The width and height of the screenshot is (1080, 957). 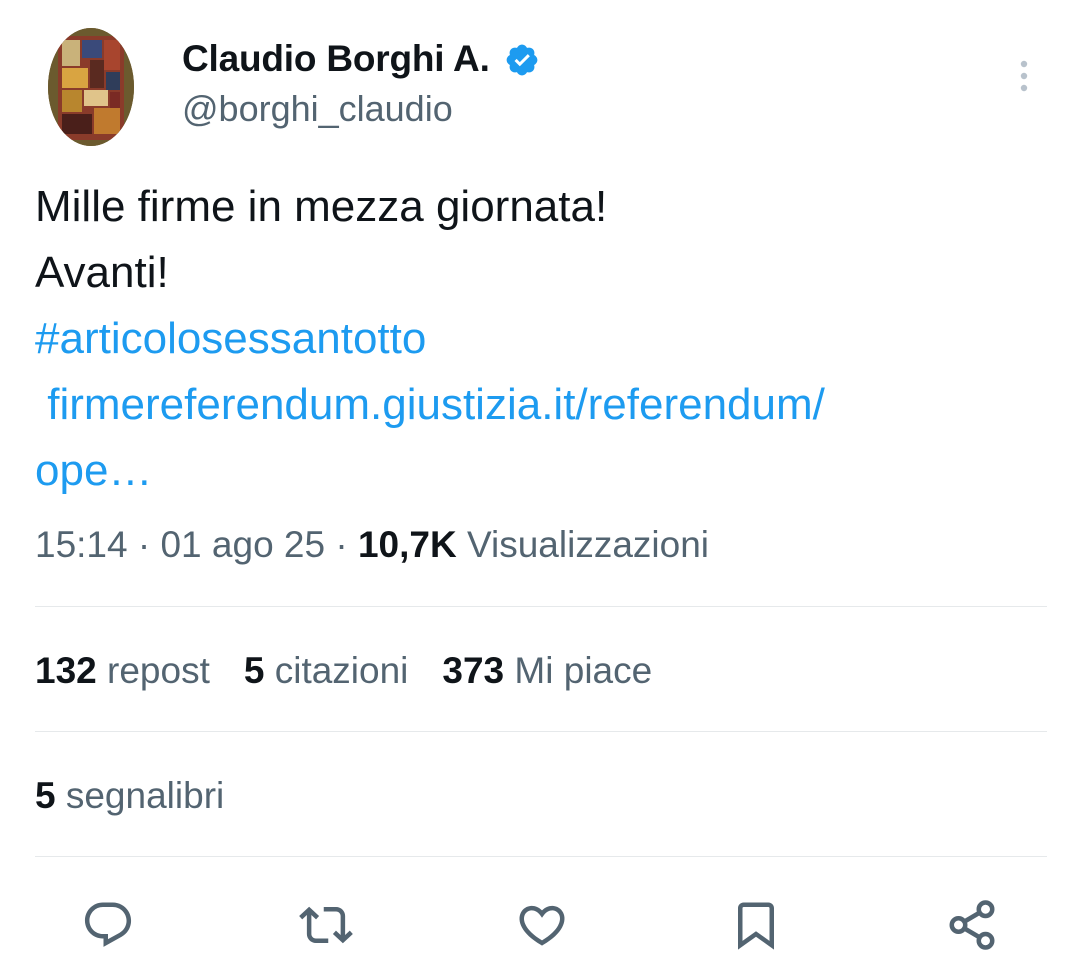 I want to click on tweet-line: Avanti!, so click(x=102, y=272).